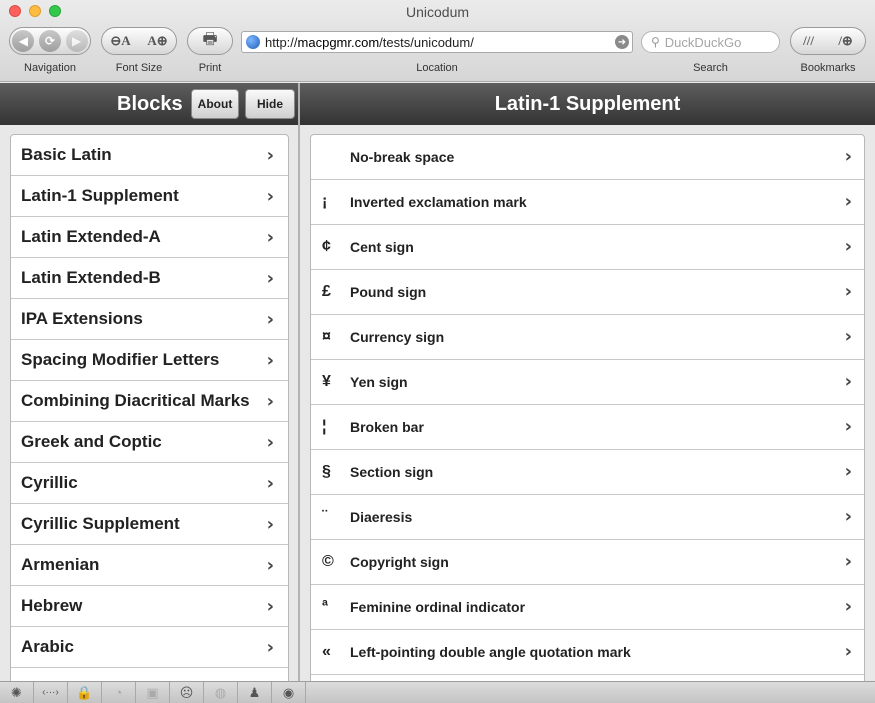 Image resolution: width=875 pixels, height=703 pixels. Describe the element at coordinates (17, 692) in the screenshot. I see `spinner-status-button: ✺` at that location.